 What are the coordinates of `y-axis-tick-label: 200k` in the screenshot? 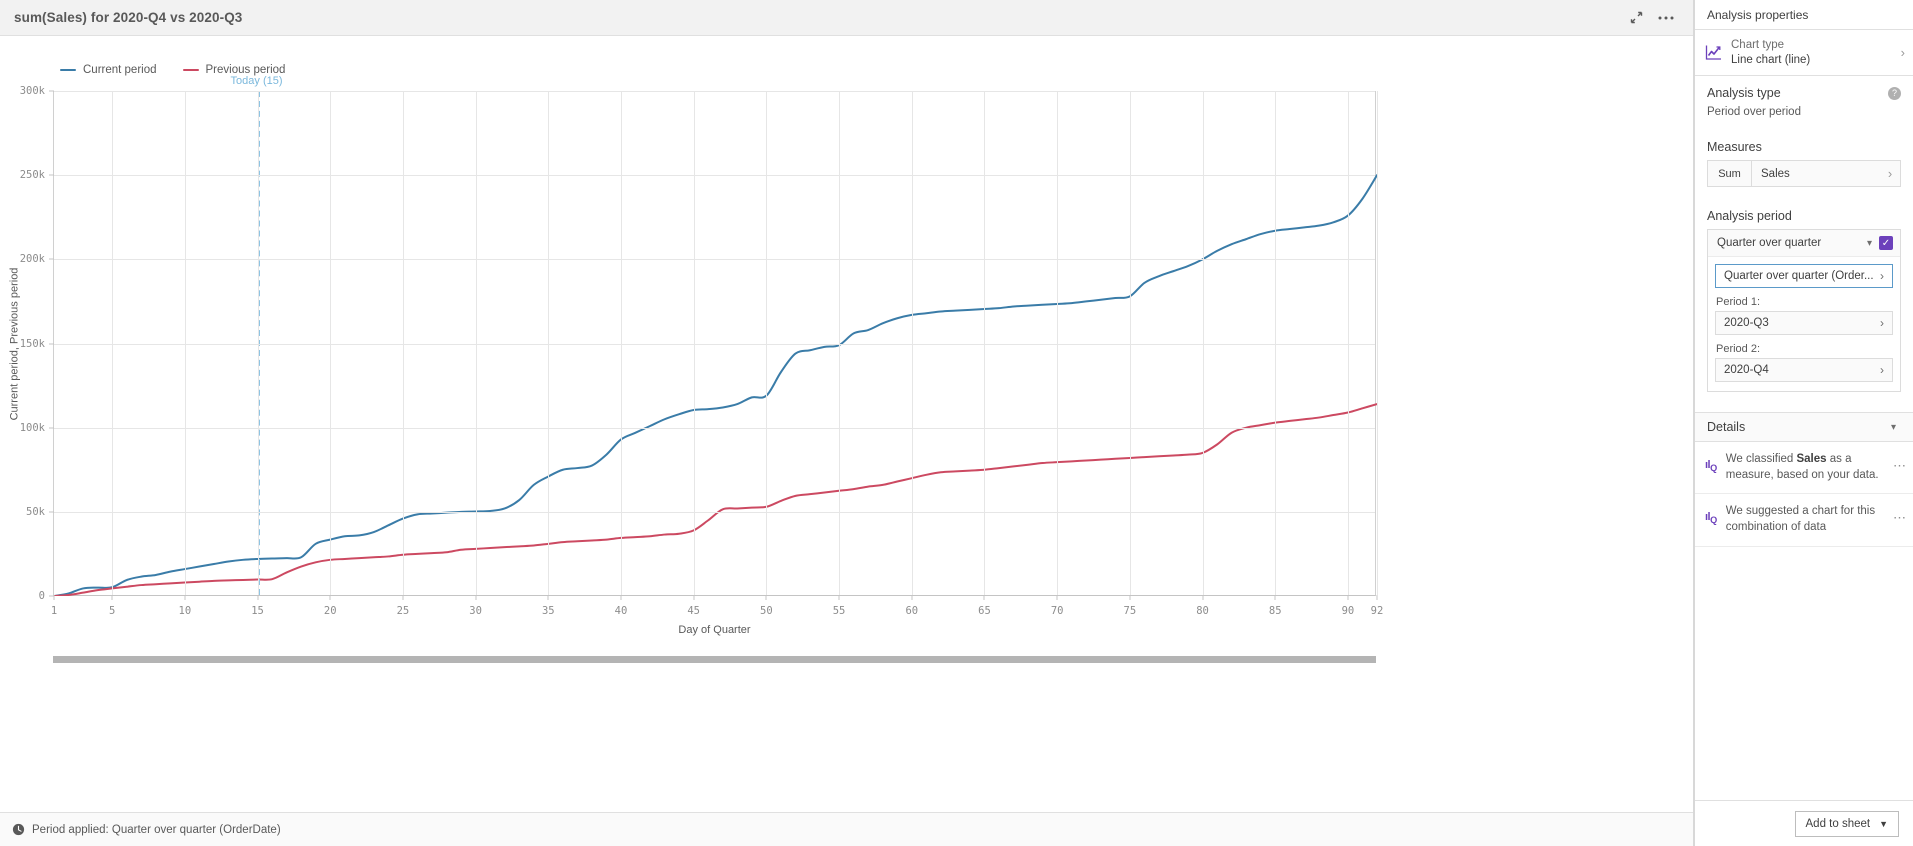 It's located at (32, 259).